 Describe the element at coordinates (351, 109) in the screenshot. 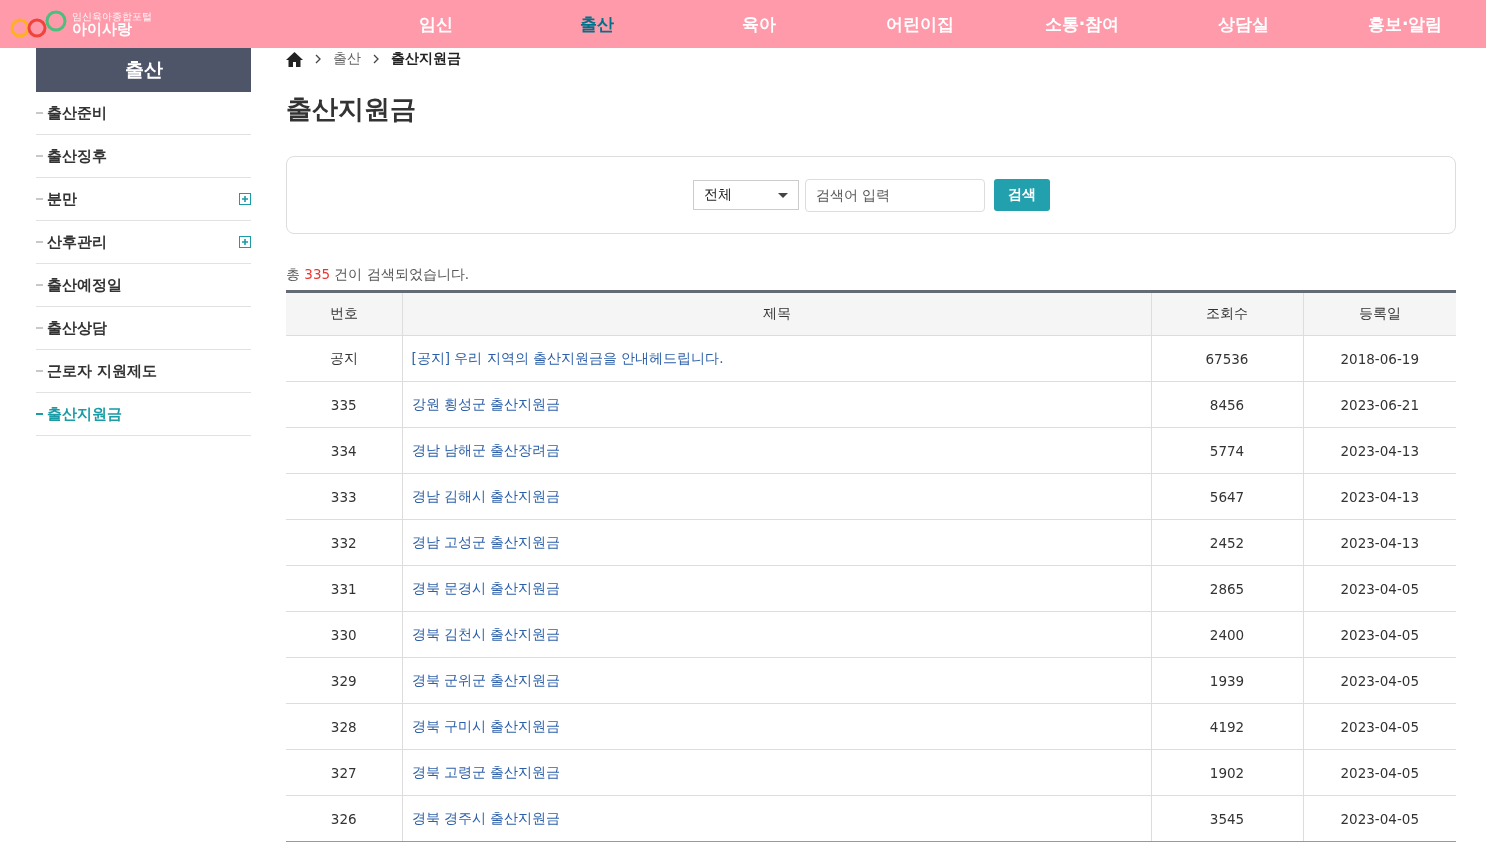

I see `page-title: 출산지원금` at that location.